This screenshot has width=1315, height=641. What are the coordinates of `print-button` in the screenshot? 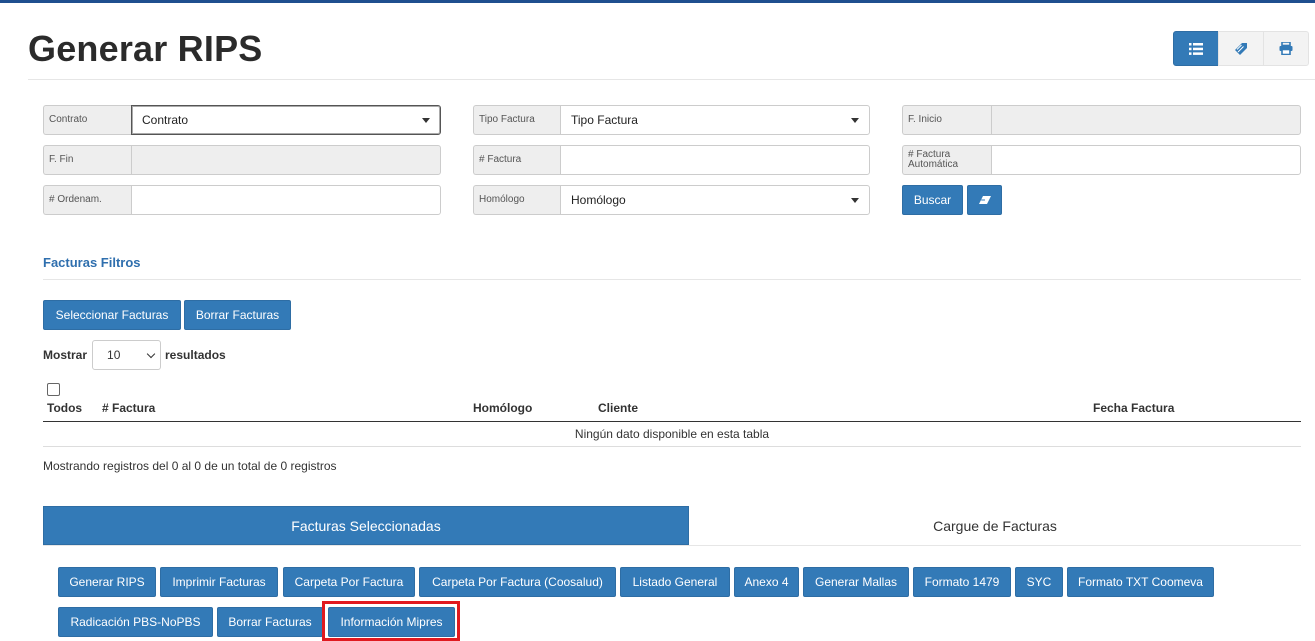 It's located at (1286, 48).